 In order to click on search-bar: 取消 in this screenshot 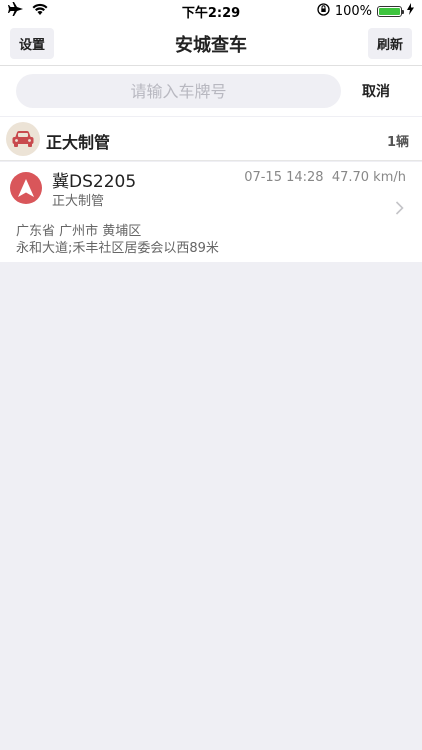, I will do `click(211, 91)`.